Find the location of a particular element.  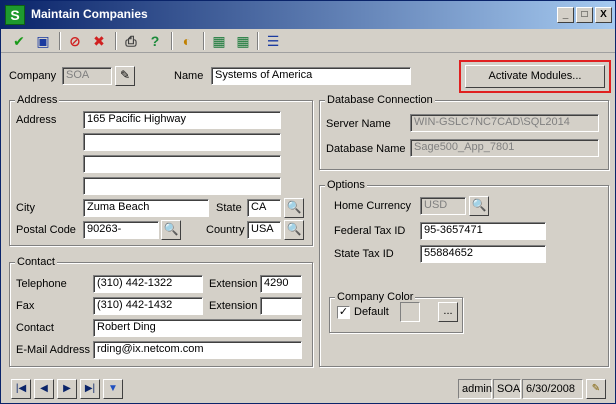

email-label: E-Mail Address is located at coordinates (53, 350).